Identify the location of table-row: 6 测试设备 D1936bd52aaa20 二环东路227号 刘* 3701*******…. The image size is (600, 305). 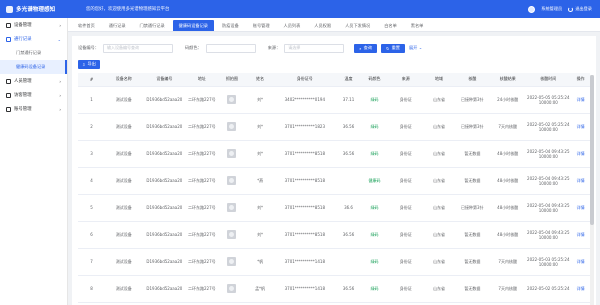
(334, 235).